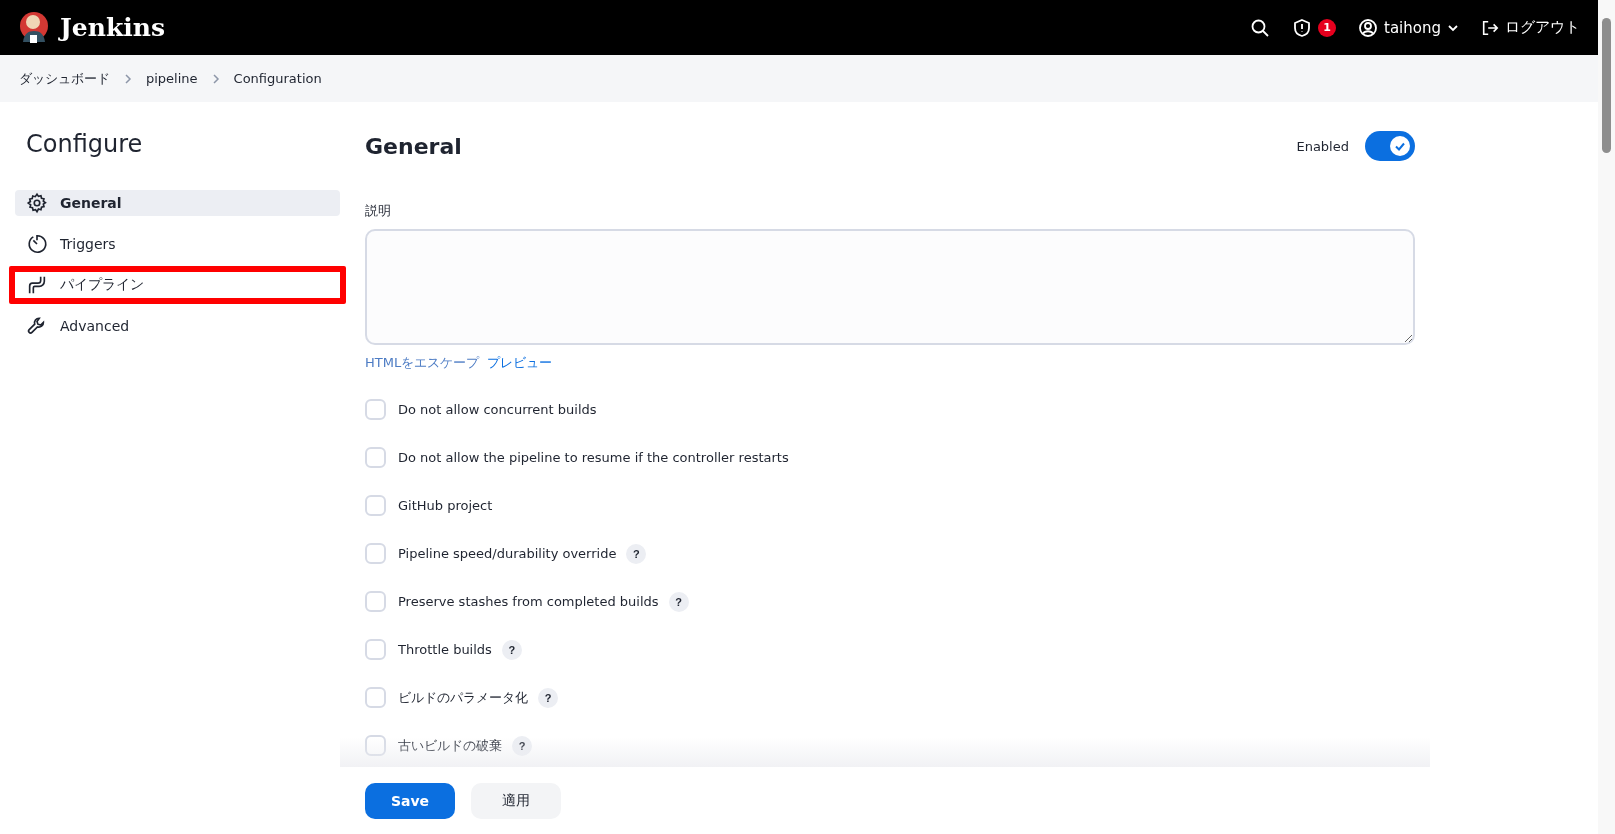 This screenshot has height=834, width=1615. Describe the element at coordinates (463, 697) in the screenshot. I see `option-label: ビルドのパラメータ化` at that location.